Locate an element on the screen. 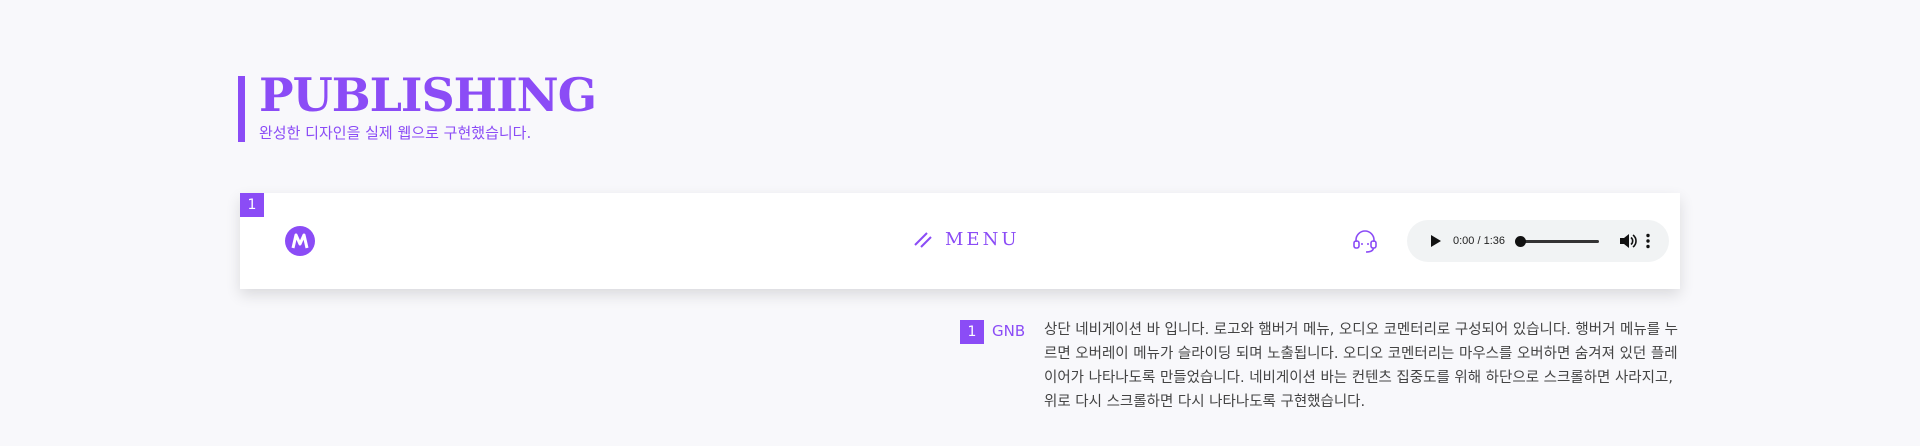 The height and width of the screenshot is (446, 1920). more-vertical-icon is located at coordinates (1648, 241).